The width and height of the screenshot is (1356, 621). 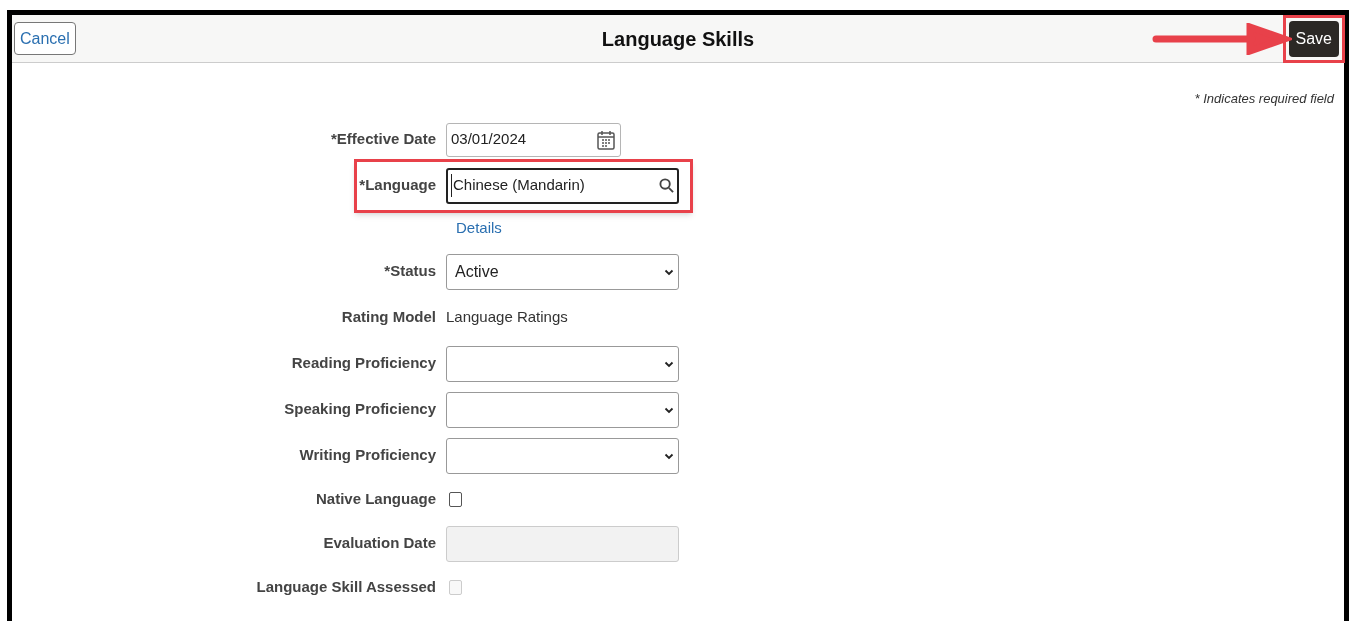 I want to click on field-label: Native Language, so click(x=375, y=499).